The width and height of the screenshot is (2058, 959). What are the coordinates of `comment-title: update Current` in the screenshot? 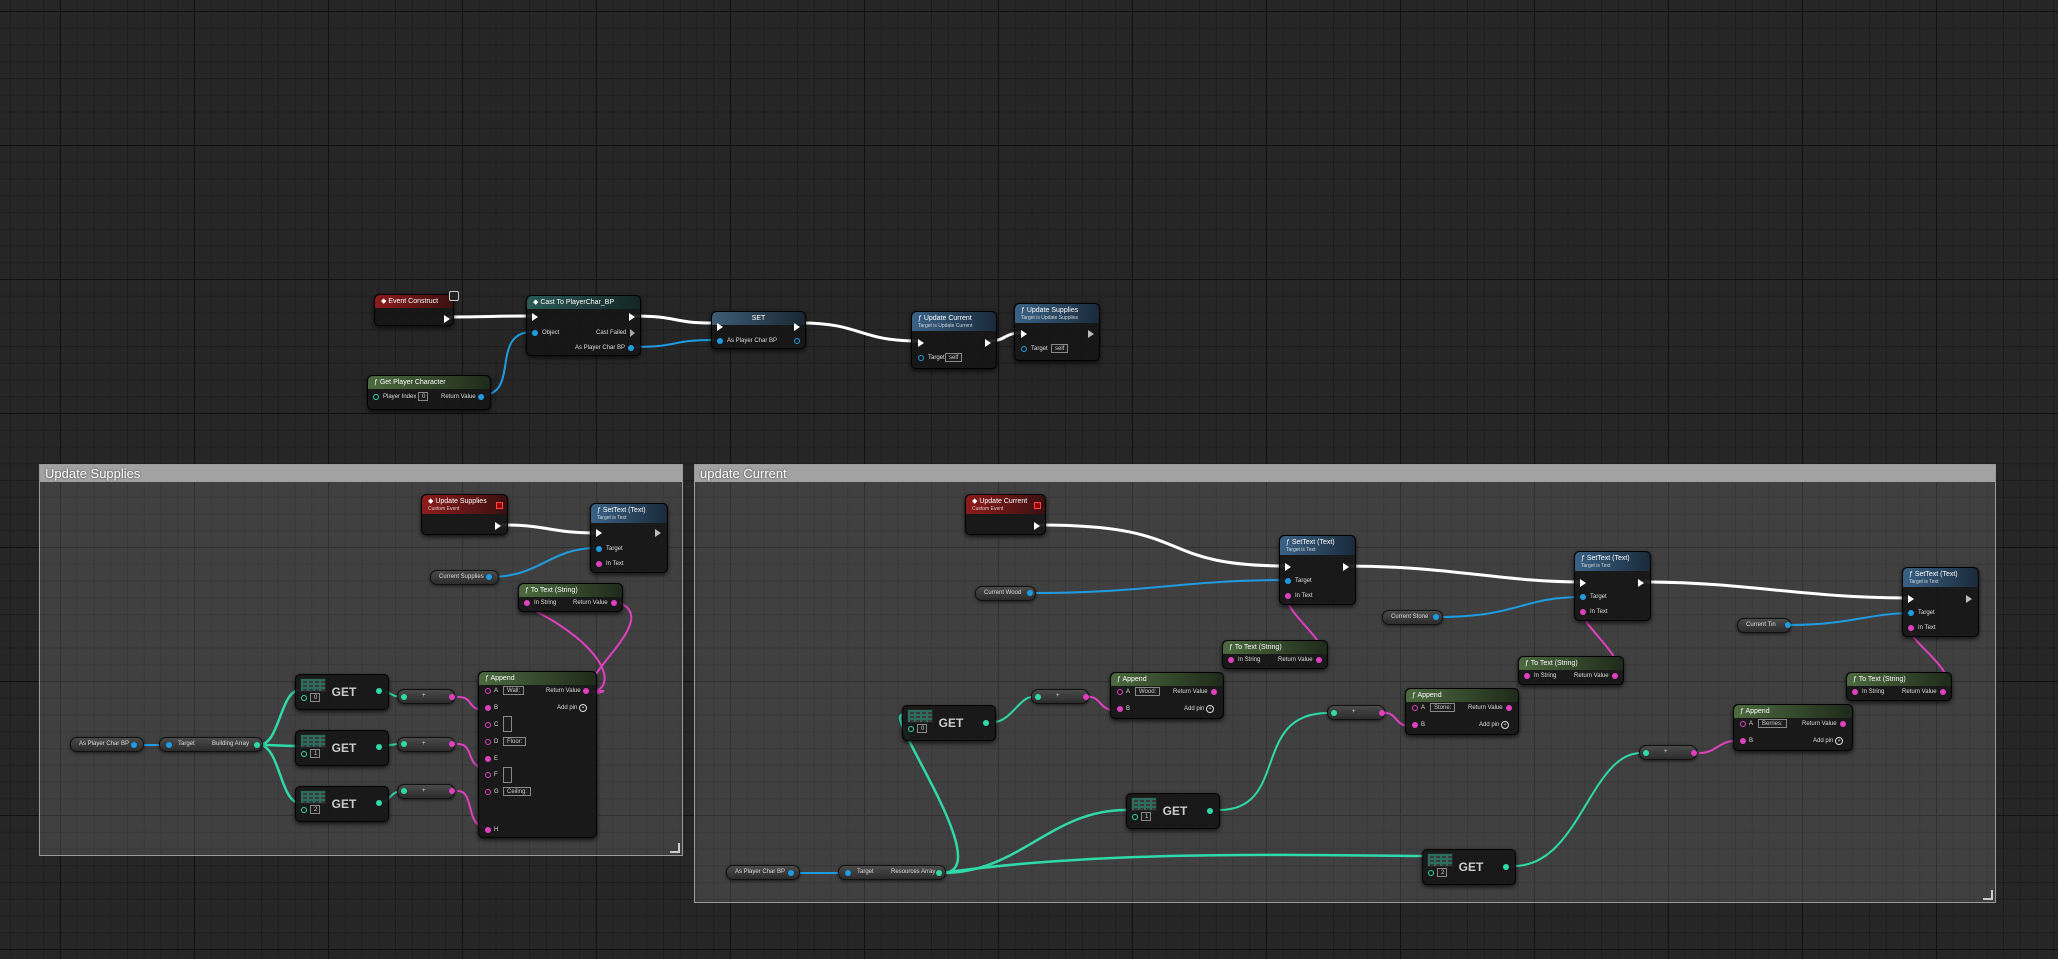 It's located at (1345, 473).